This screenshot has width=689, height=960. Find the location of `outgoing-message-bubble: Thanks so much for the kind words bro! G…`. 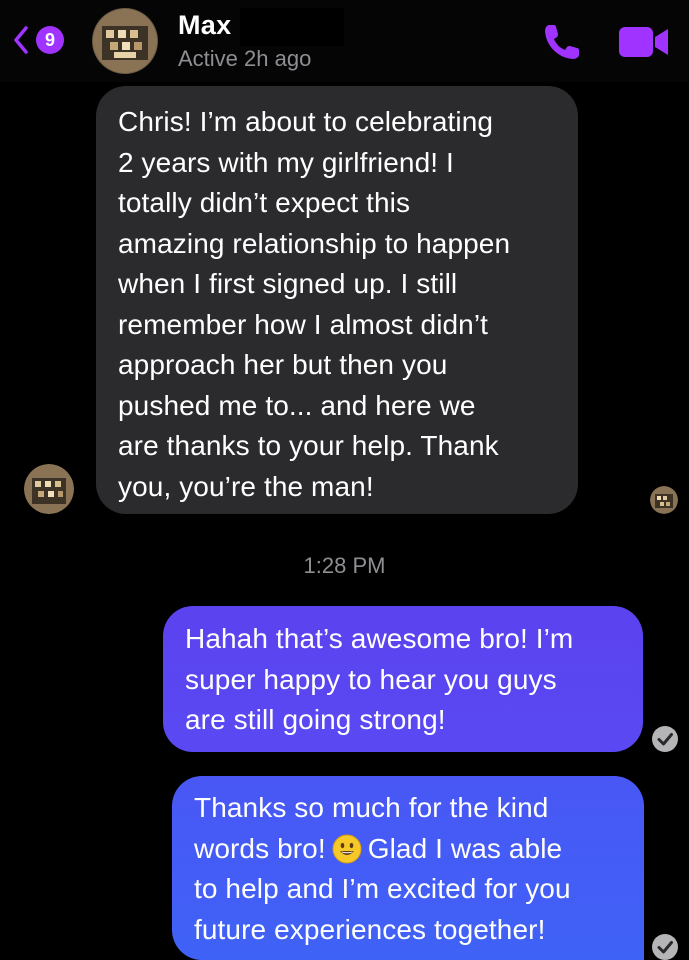

outgoing-message-bubble: Thanks so much for the kind words bro! G… is located at coordinates (408, 868).